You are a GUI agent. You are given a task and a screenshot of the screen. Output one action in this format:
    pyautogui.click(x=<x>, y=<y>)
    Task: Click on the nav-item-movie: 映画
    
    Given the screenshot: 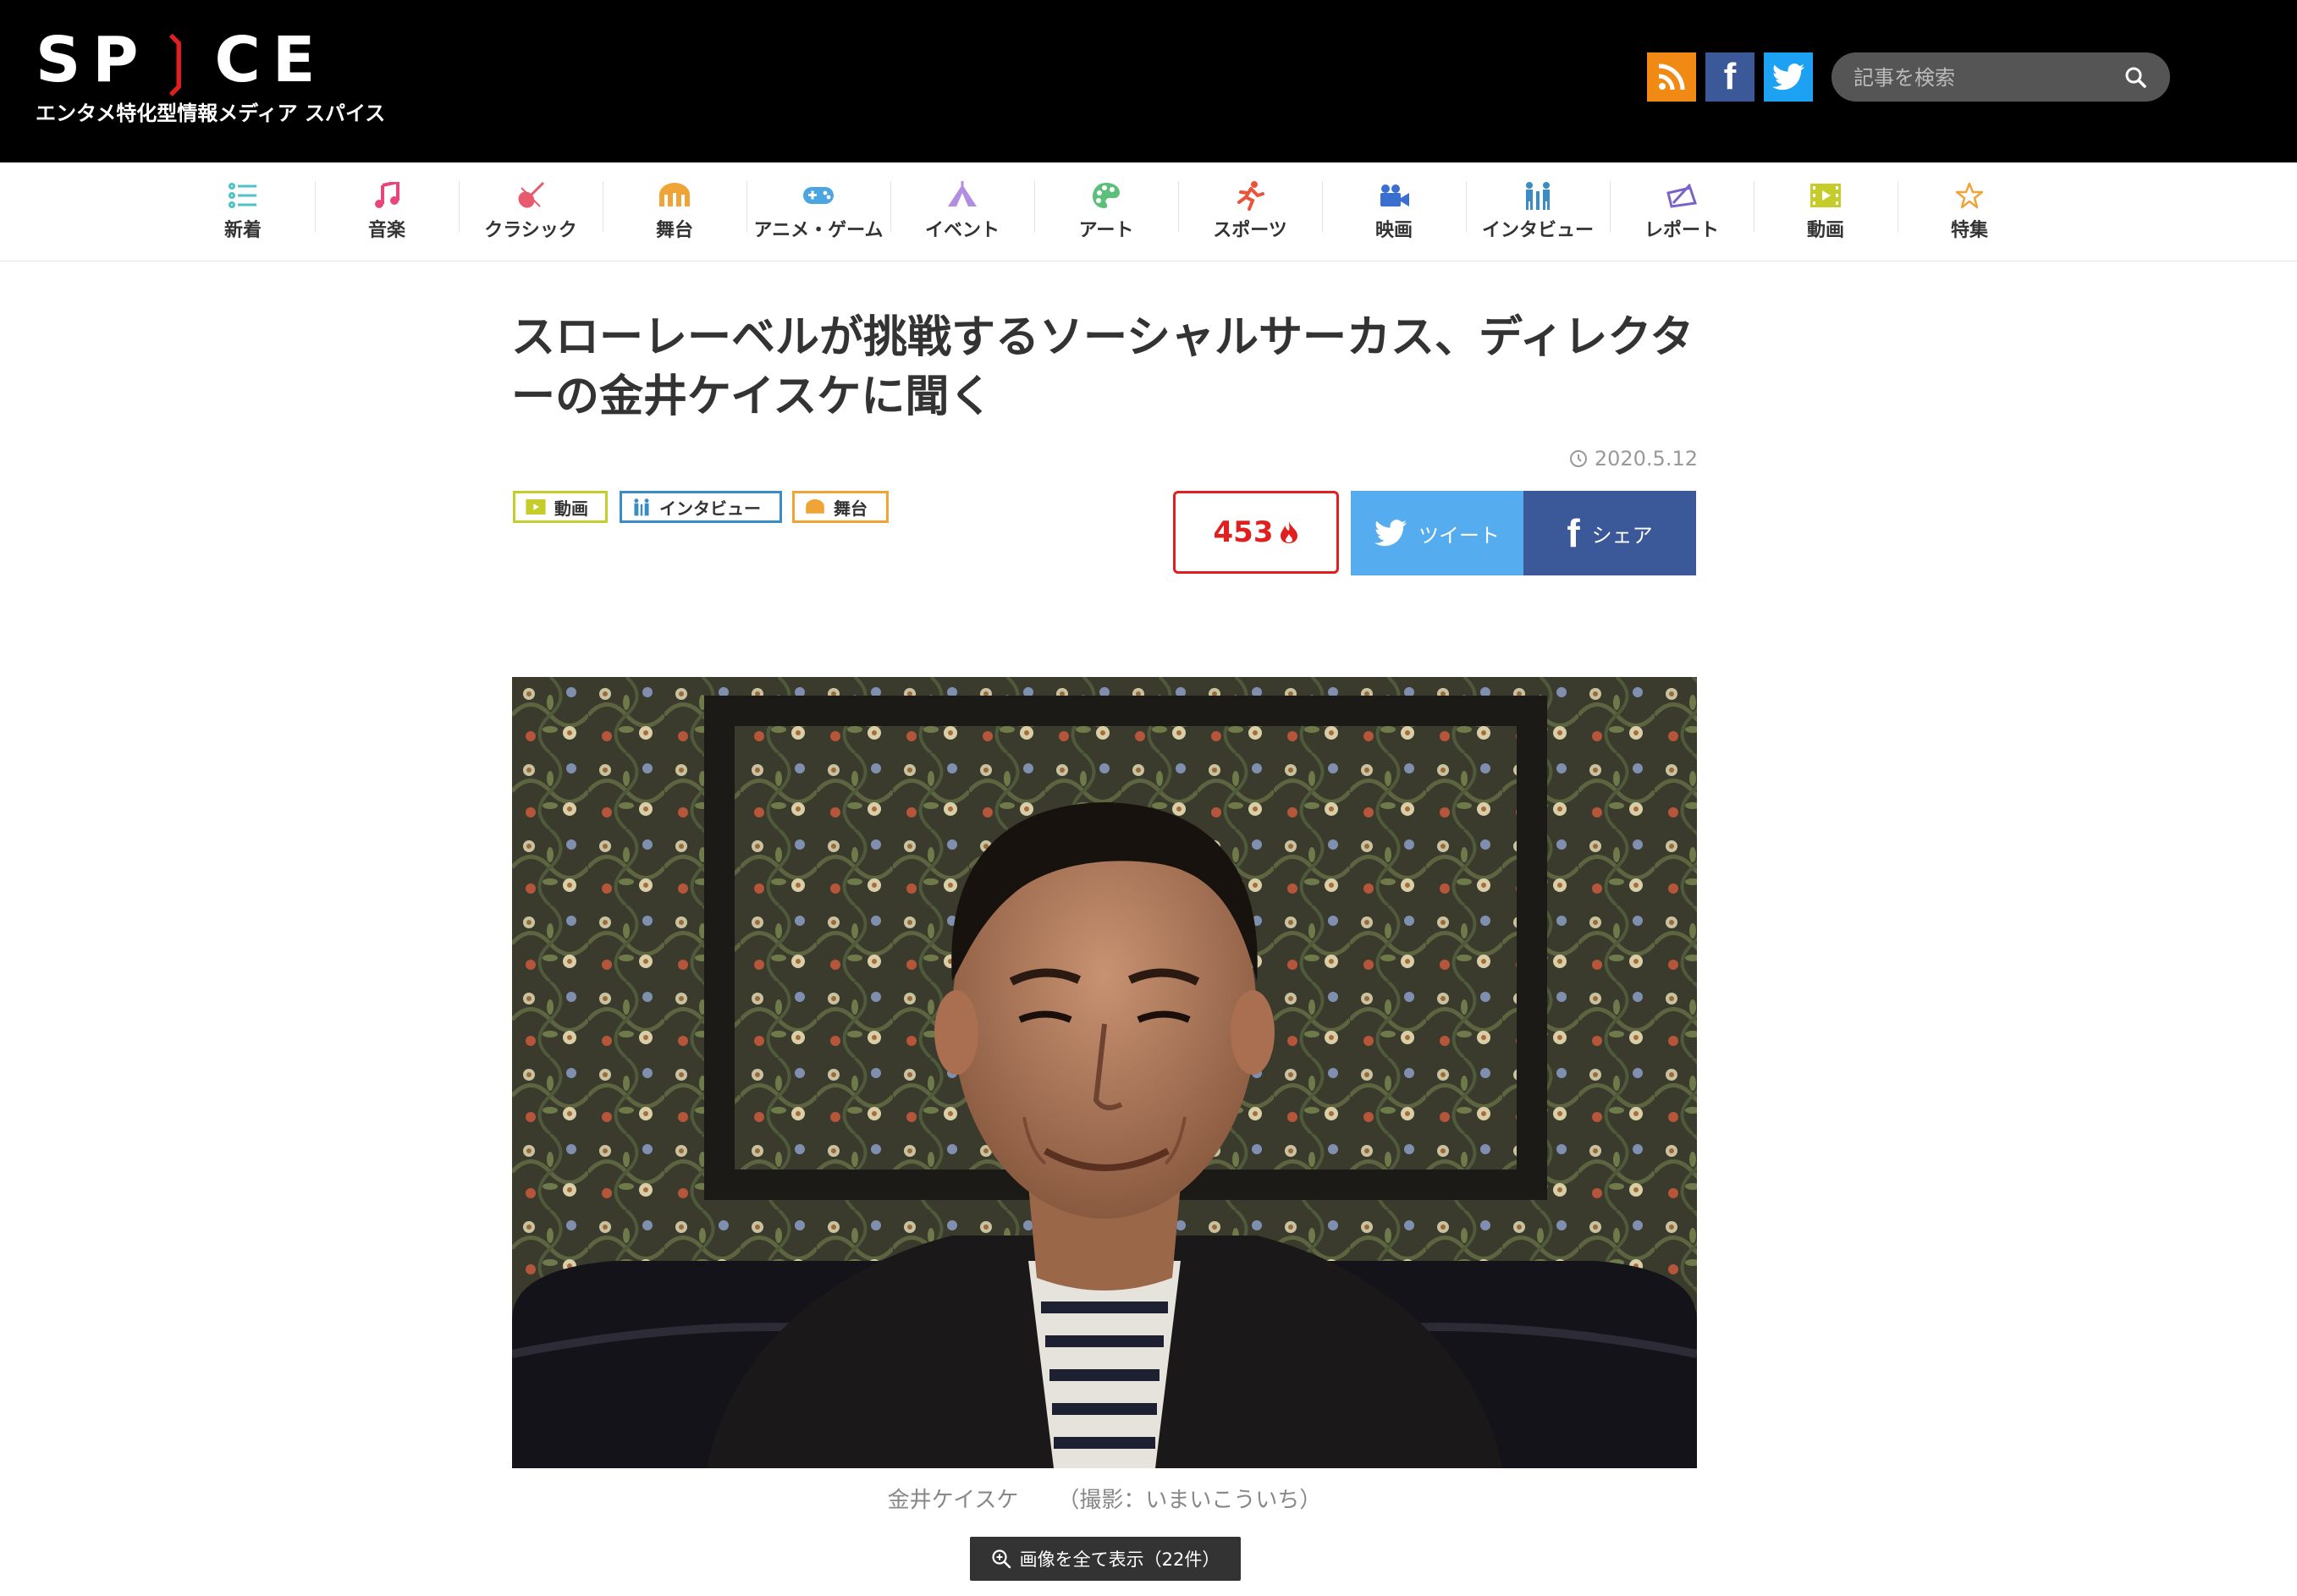 What is the action you would take?
    pyautogui.click(x=1394, y=211)
    